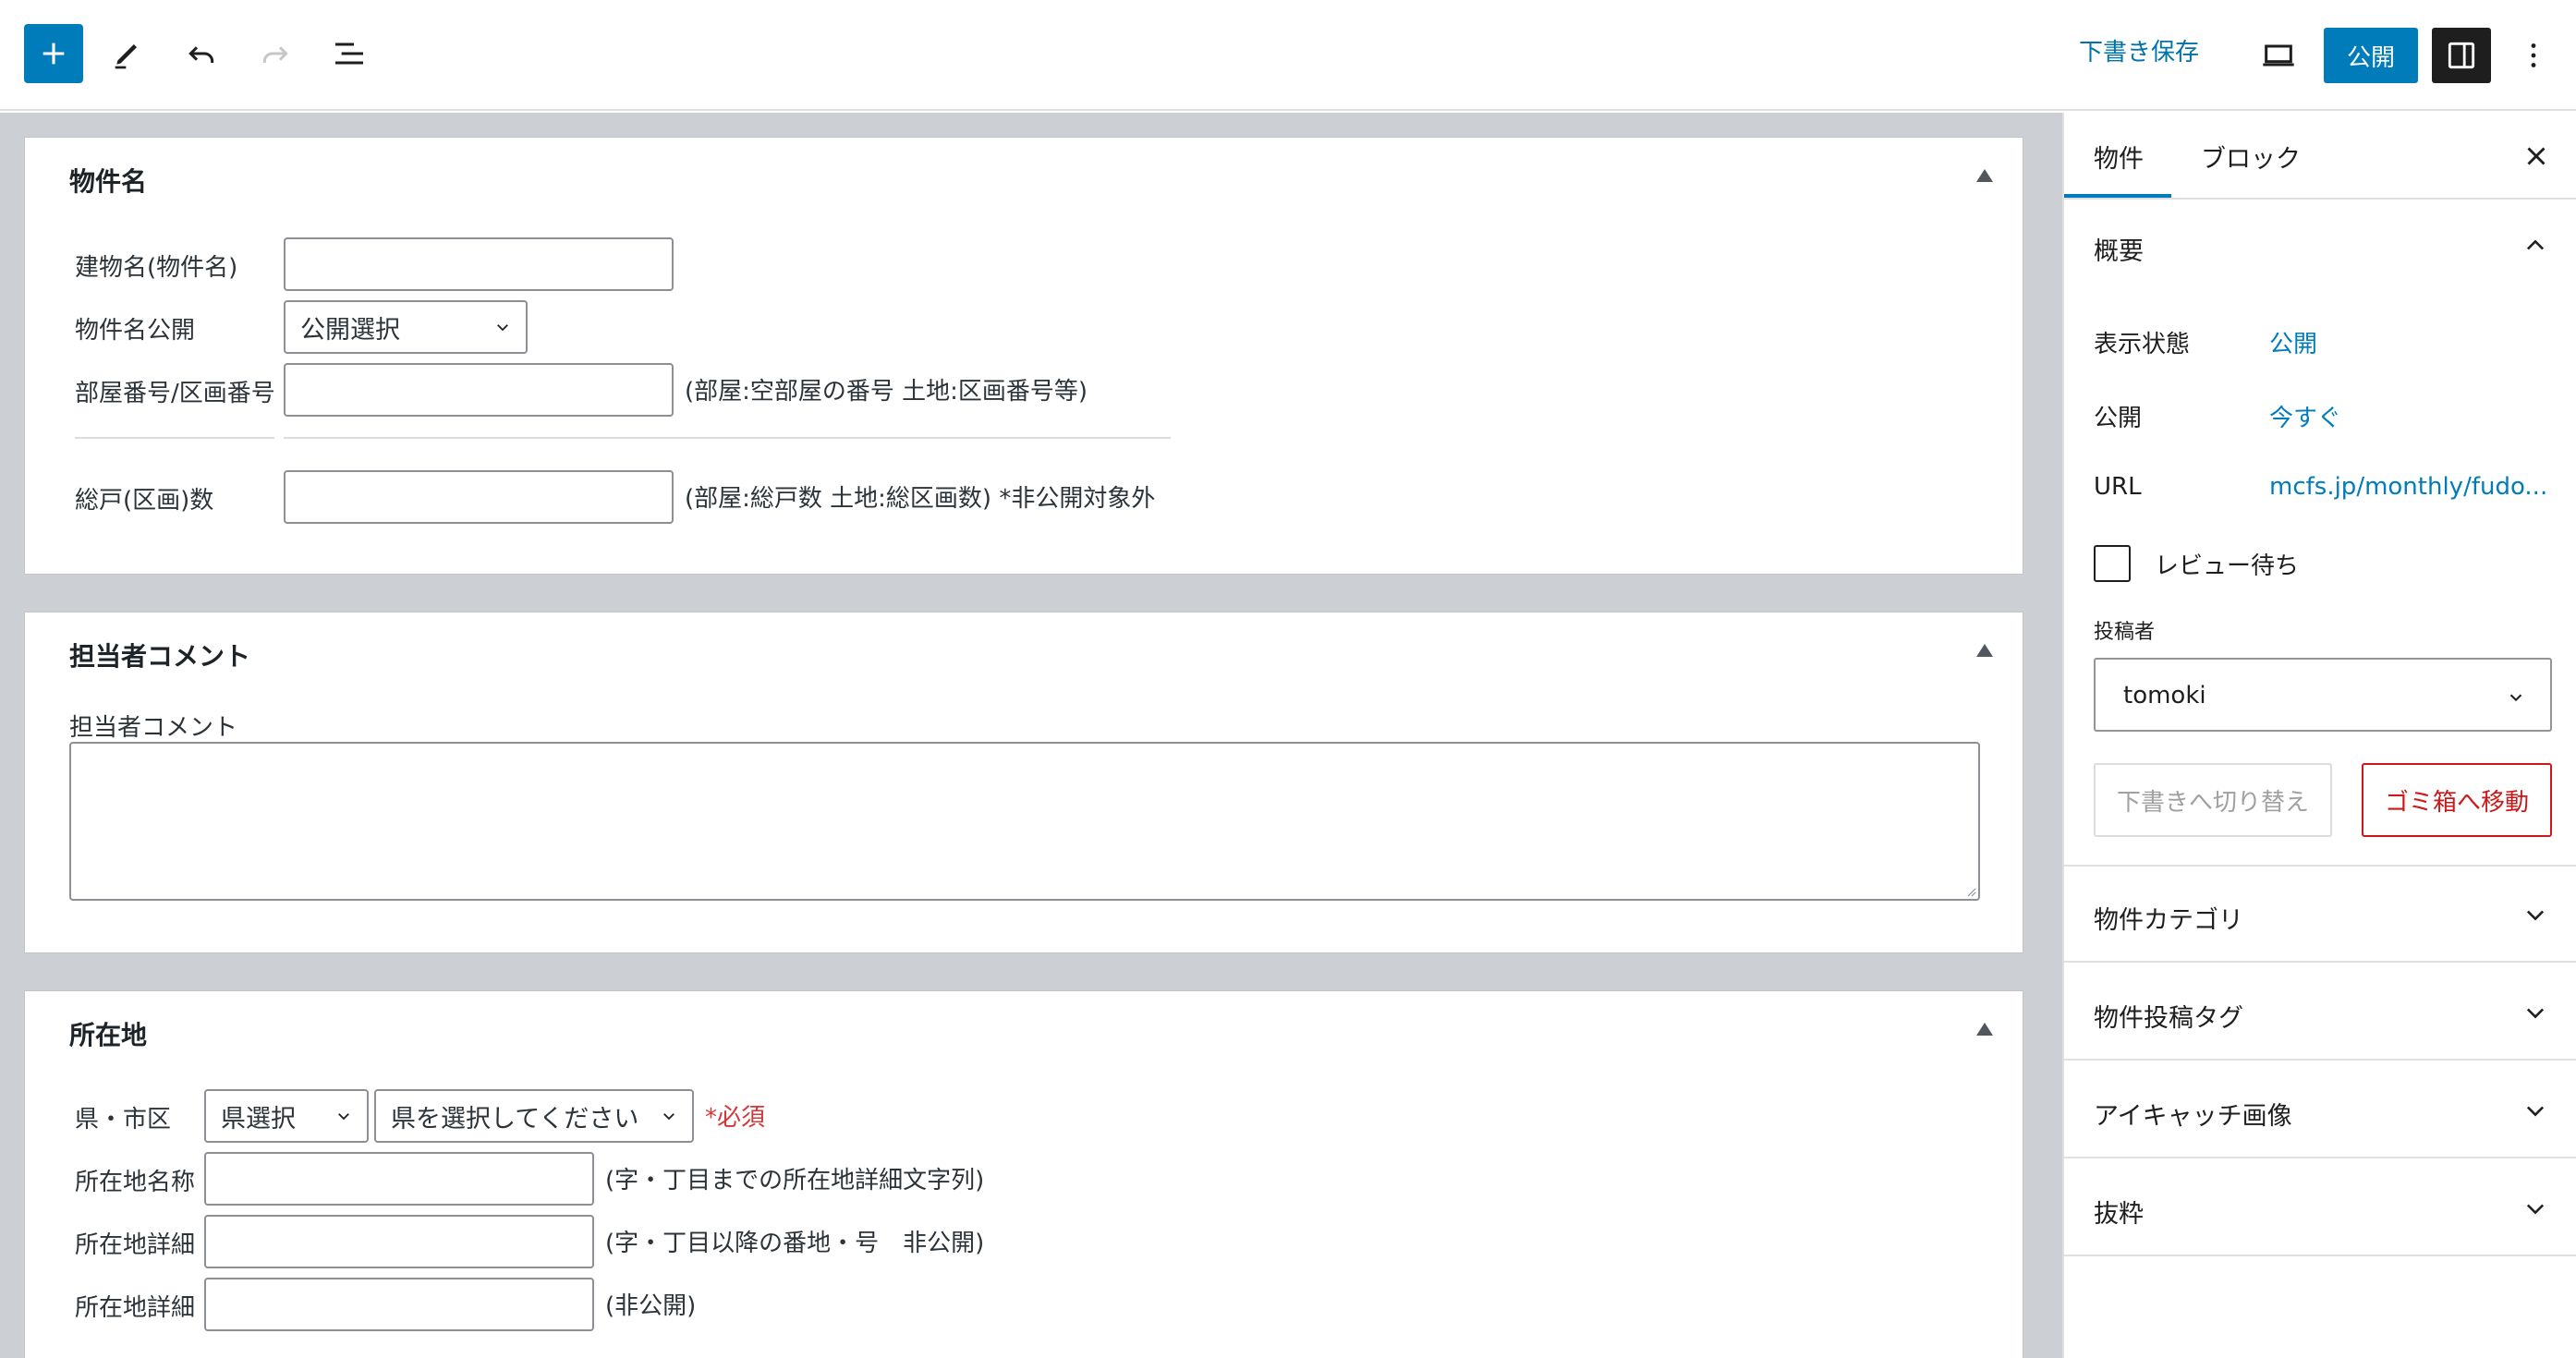 The image size is (2576, 1358). What do you see at coordinates (135, 1182) in the screenshot?
I see `address-name-label: 所在地名称` at bounding box center [135, 1182].